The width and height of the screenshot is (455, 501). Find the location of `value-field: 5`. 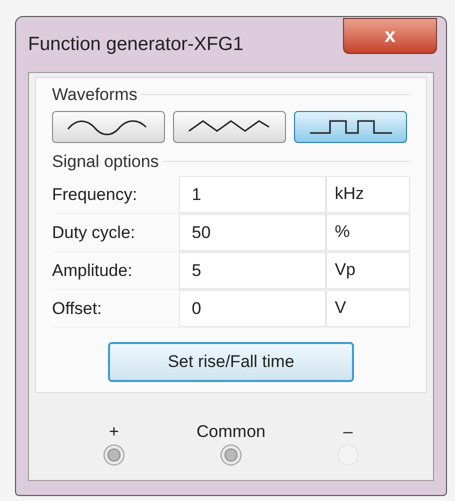

value-field: 5 is located at coordinates (252, 270).